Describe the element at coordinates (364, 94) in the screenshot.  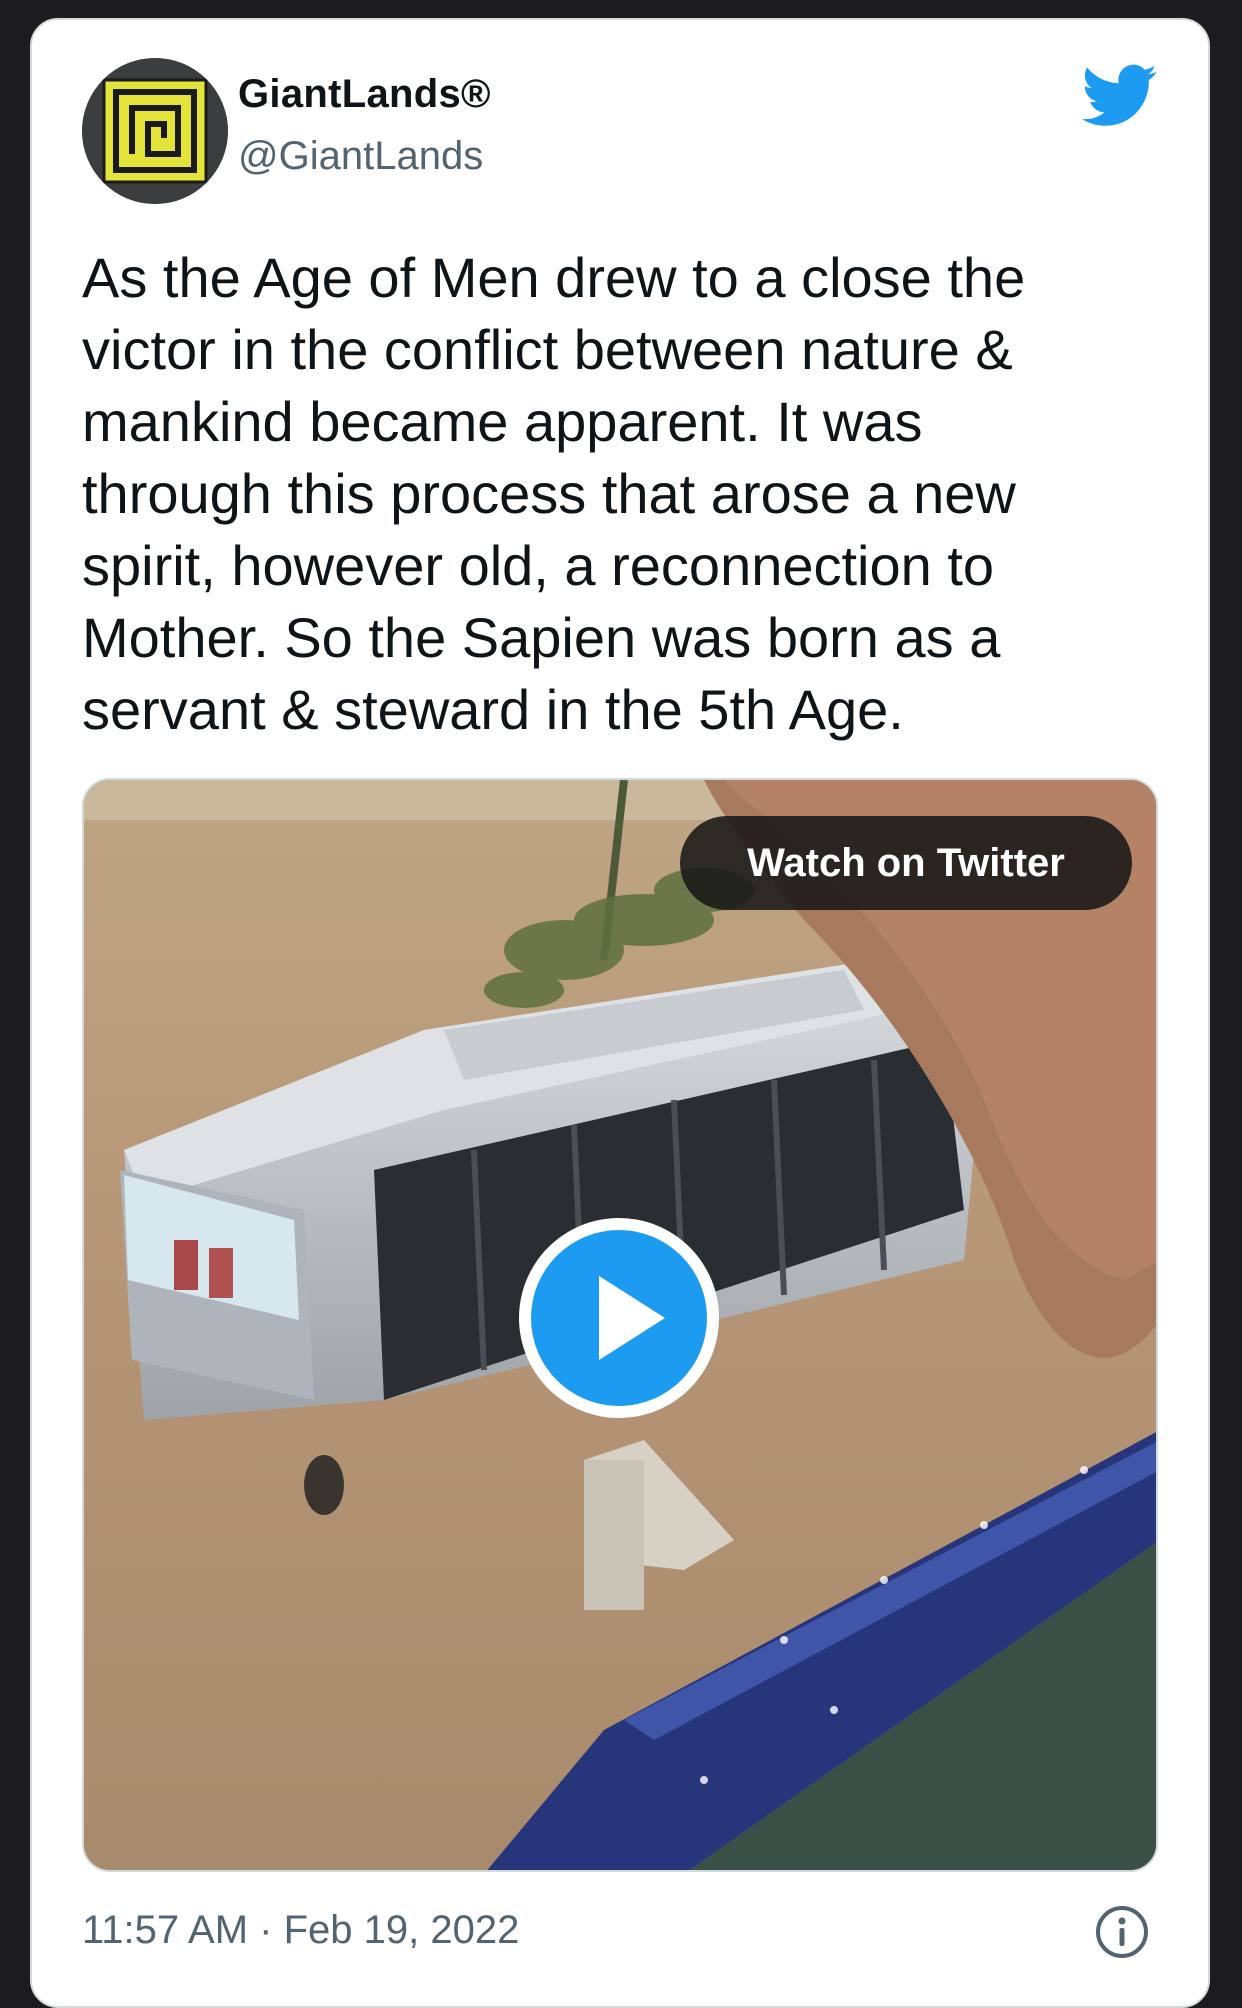
I see `display-name: GiantLands®` at that location.